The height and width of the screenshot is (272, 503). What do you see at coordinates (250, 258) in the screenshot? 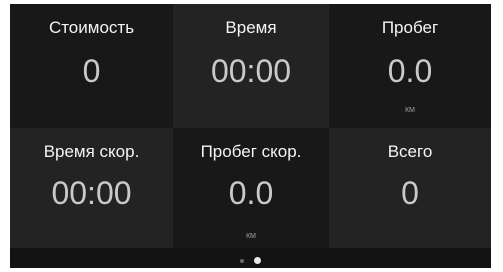
I see `page-indicator` at bounding box center [250, 258].